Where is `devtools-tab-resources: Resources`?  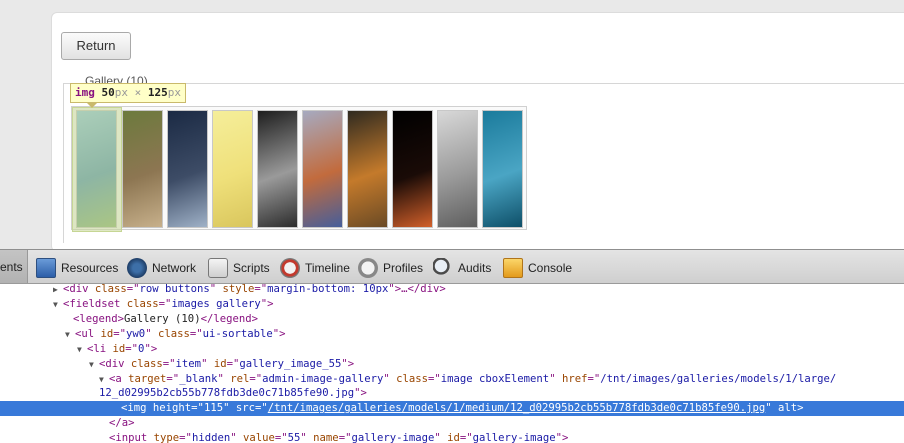 devtools-tab-resources: Resources is located at coordinates (77, 267).